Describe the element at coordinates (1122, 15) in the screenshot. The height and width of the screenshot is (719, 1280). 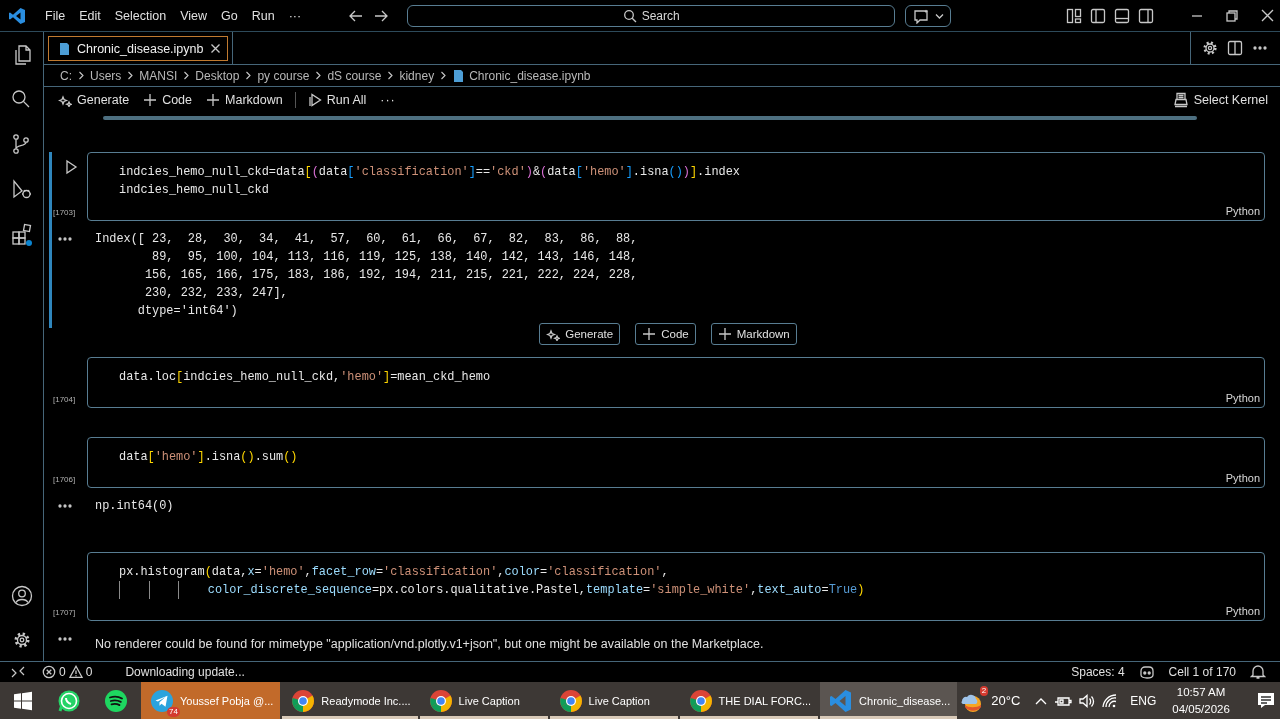
I see `panel-bottom-icon` at that location.